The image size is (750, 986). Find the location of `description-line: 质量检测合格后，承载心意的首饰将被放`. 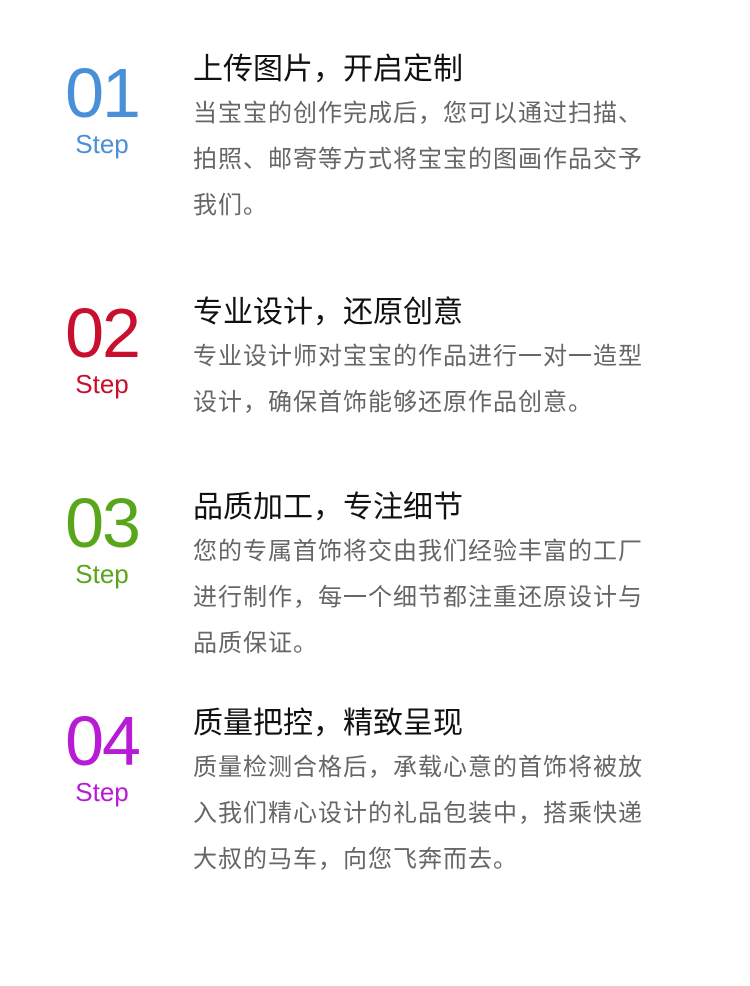

description-line: 质量检测合格后，承载心意的首饰将被放 is located at coordinates (418, 767).